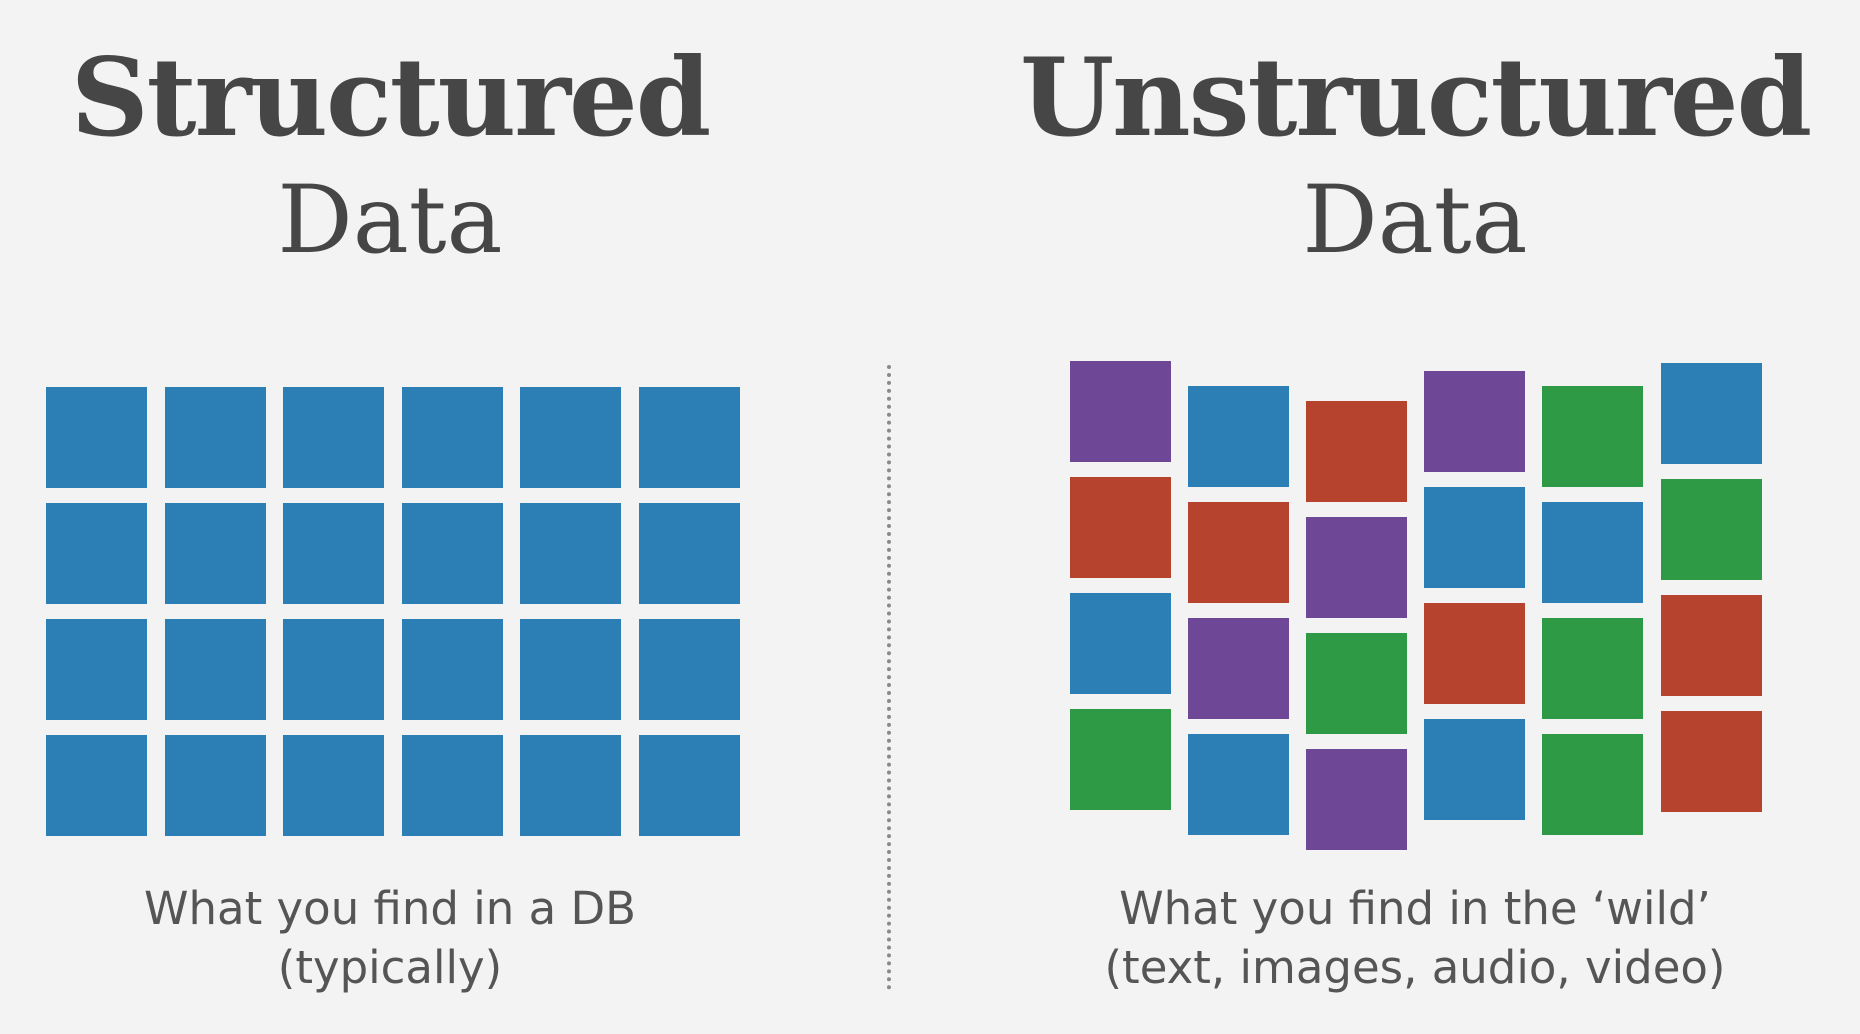 Image resolution: width=1860 pixels, height=1034 pixels. Describe the element at coordinates (889, 677) in the screenshot. I see `dotted-divider` at that location.